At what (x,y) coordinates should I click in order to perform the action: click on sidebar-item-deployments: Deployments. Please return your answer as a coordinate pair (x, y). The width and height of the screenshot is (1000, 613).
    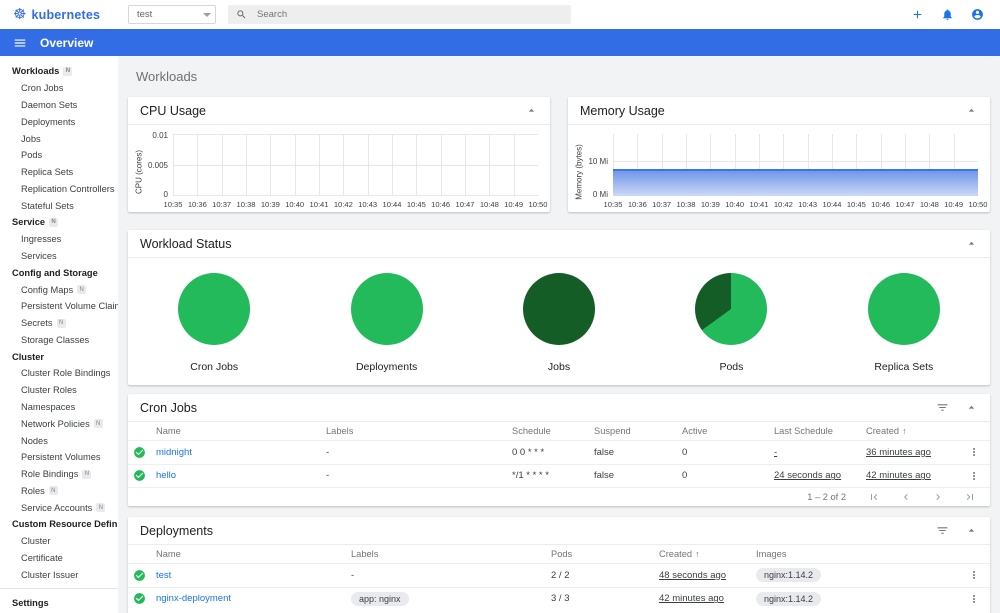
    Looking at the image, I should click on (59, 121).